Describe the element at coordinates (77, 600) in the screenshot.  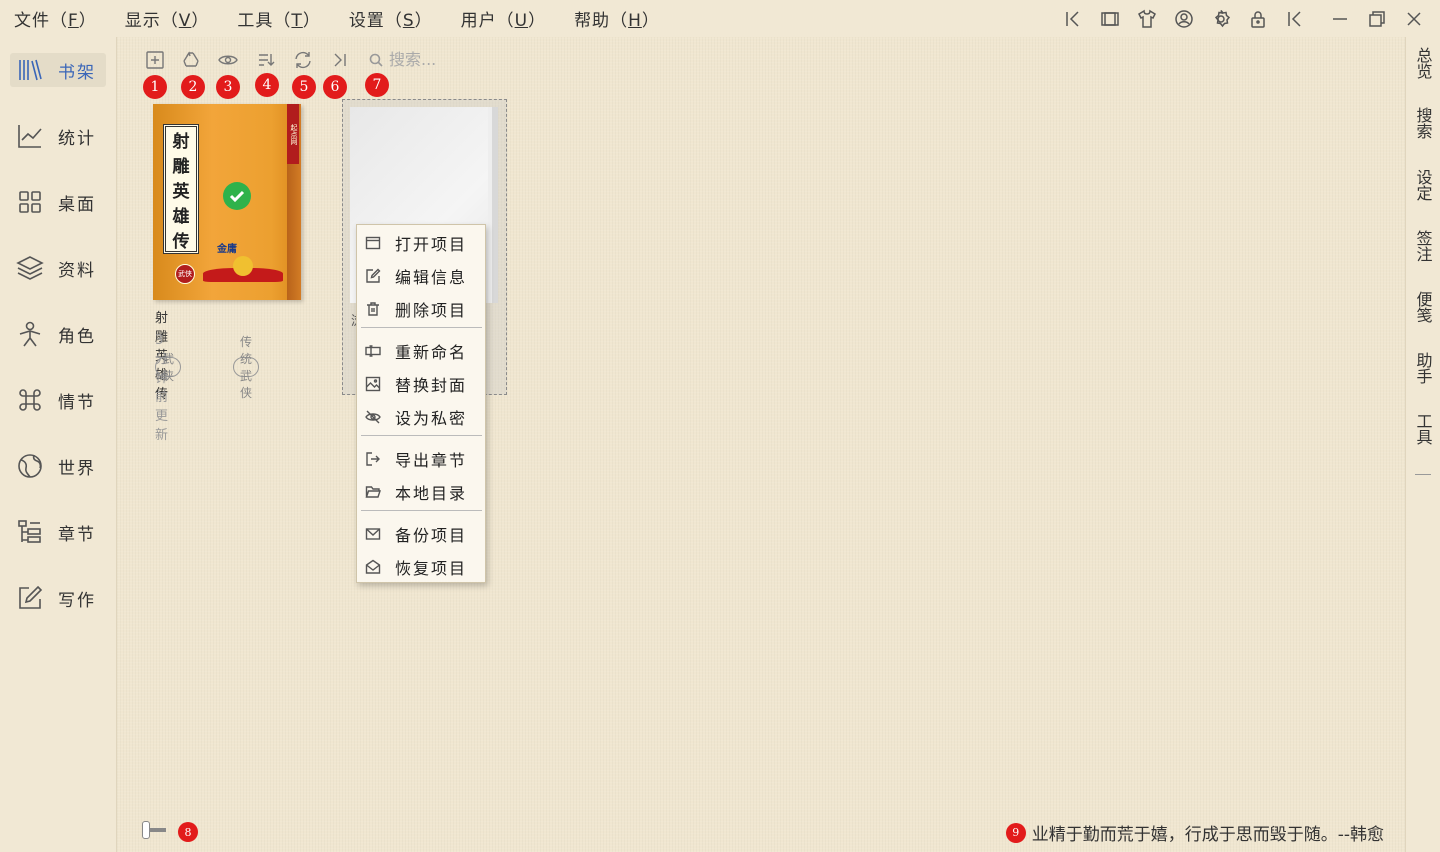
I see `sidebar-item-label: 写作` at that location.